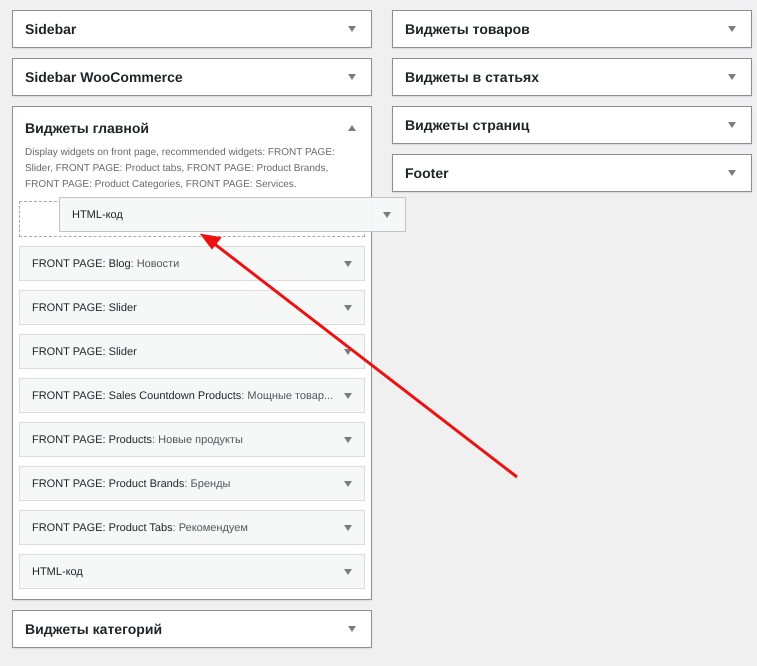  I want to click on widget-title: FRONT PAGE: Blog: Новости, so click(106, 264).